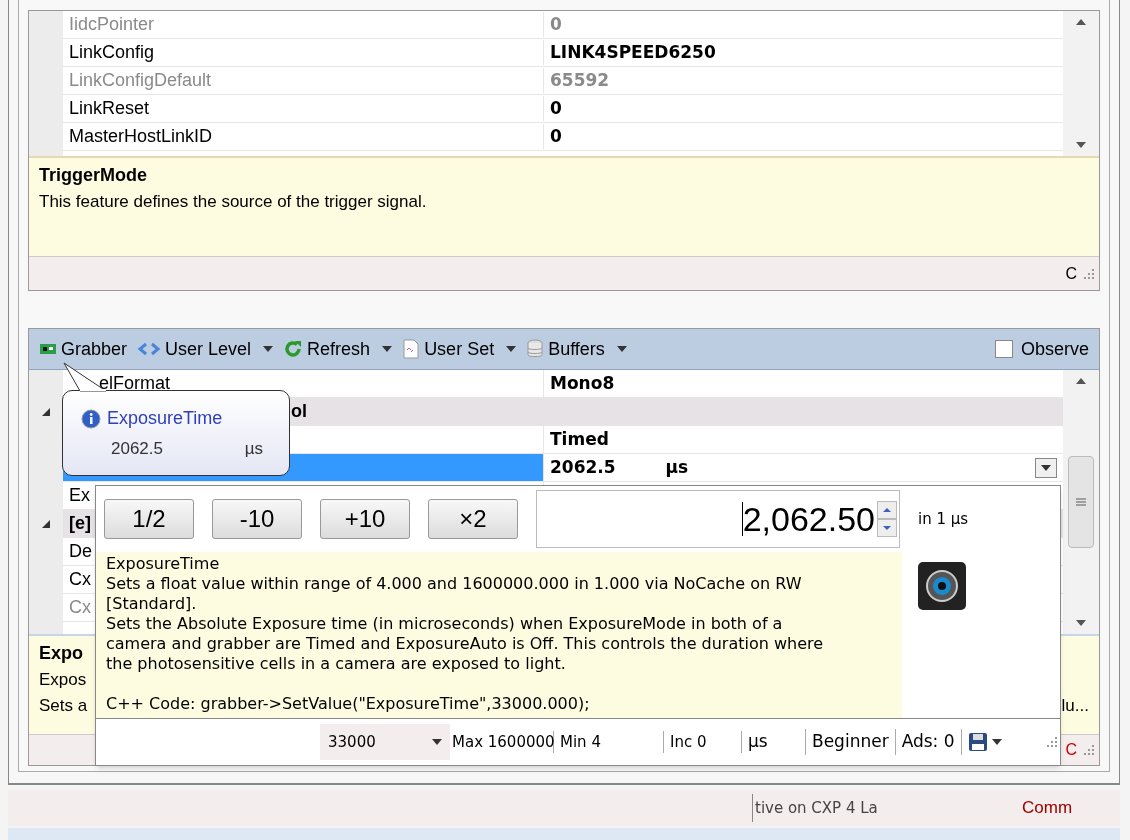  What do you see at coordinates (205, 349) in the screenshot?
I see `toolbar-button: User Level` at bounding box center [205, 349].